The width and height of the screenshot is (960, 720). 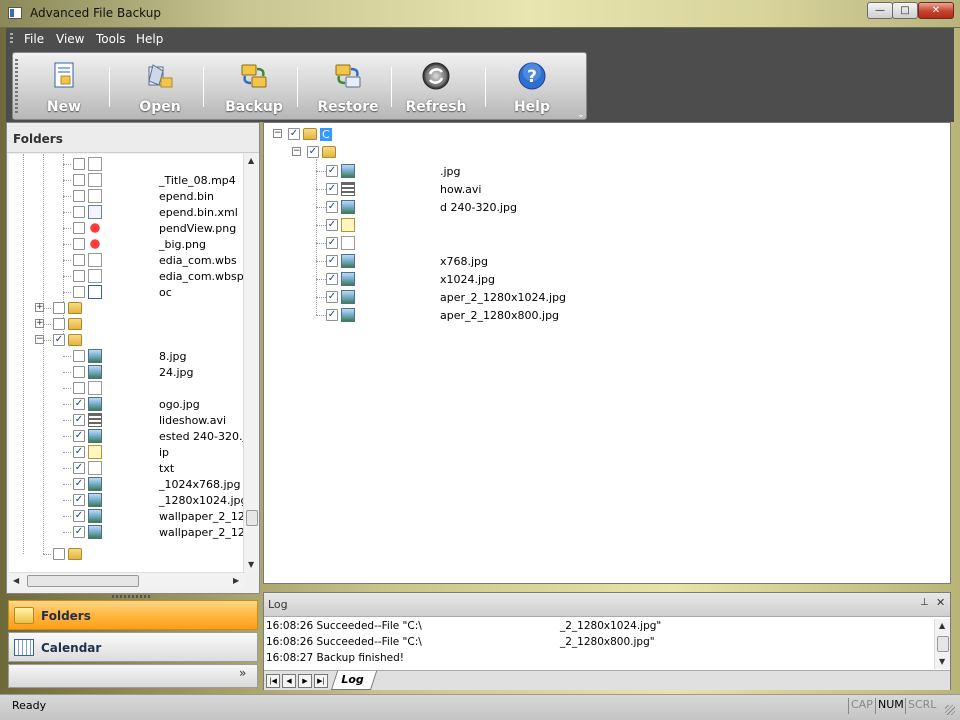 I want to click on last-tab-button: ▶|, so click(x=321, y=681).